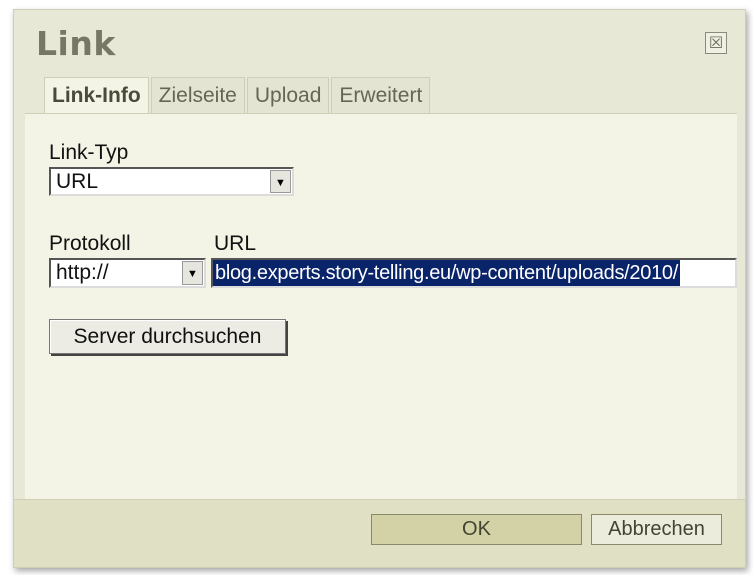 This screenshot has height=575, width=753. I want to click on ok-button: OK, so click(476, 529).